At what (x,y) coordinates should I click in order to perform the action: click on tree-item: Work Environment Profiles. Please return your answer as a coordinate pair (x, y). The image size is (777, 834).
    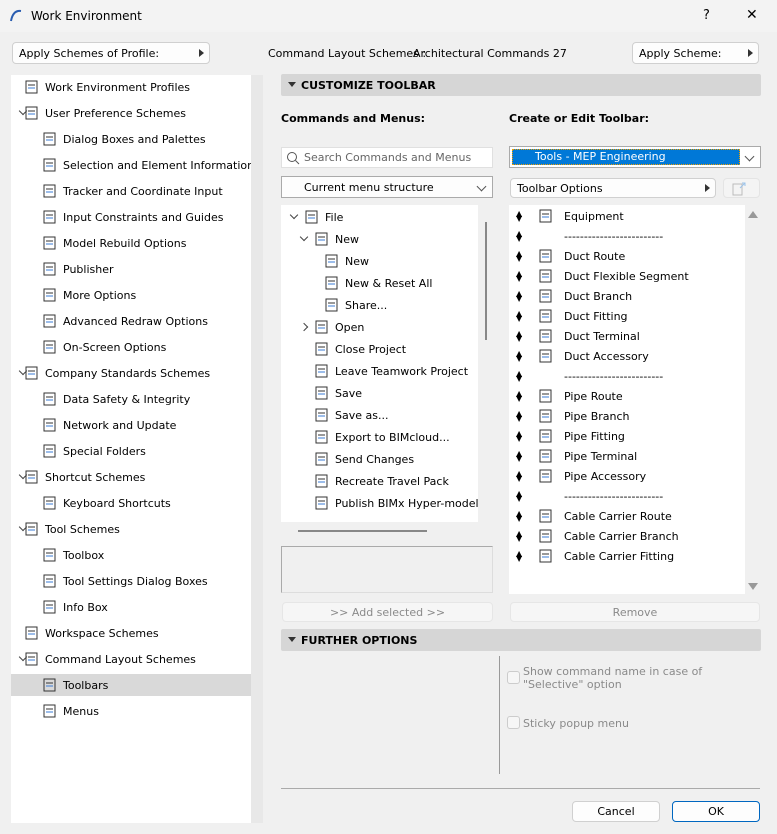
    Looking at the image, I should click on (106, 87).